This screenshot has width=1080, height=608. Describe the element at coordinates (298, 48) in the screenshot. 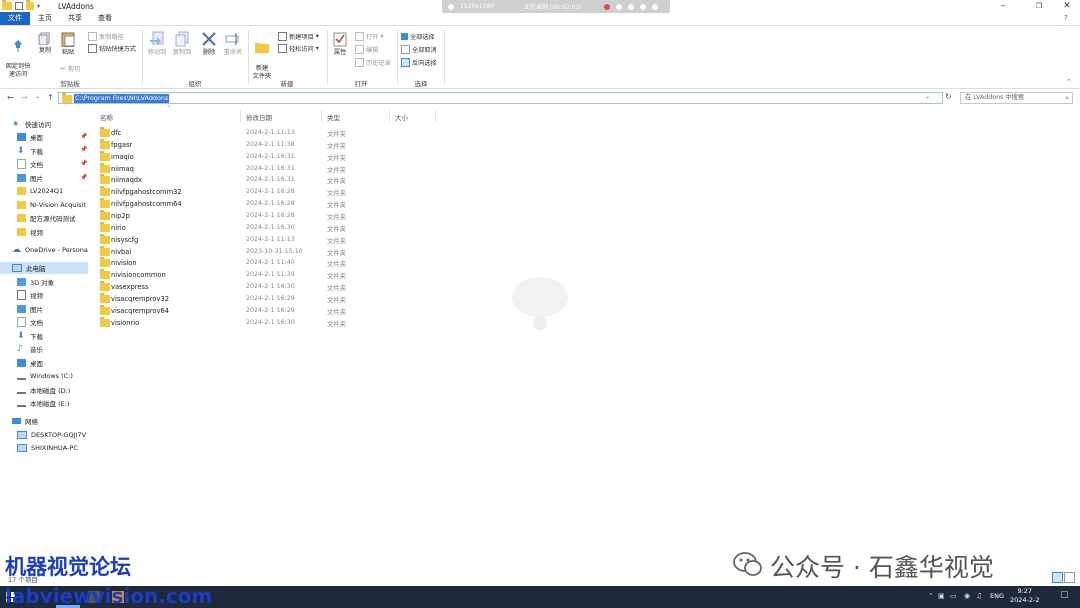

I see `easy-access-button: 轻松访问 ▾` at that location.